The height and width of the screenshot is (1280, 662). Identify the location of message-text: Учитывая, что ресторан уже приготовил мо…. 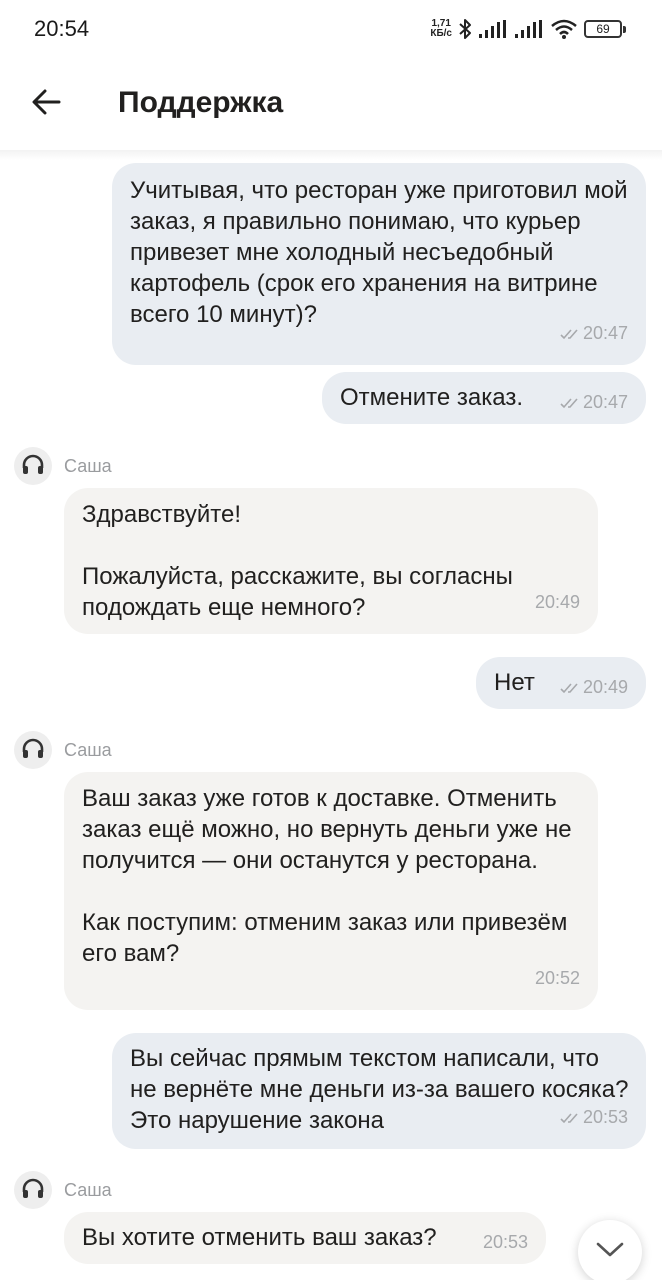
(379, 252).